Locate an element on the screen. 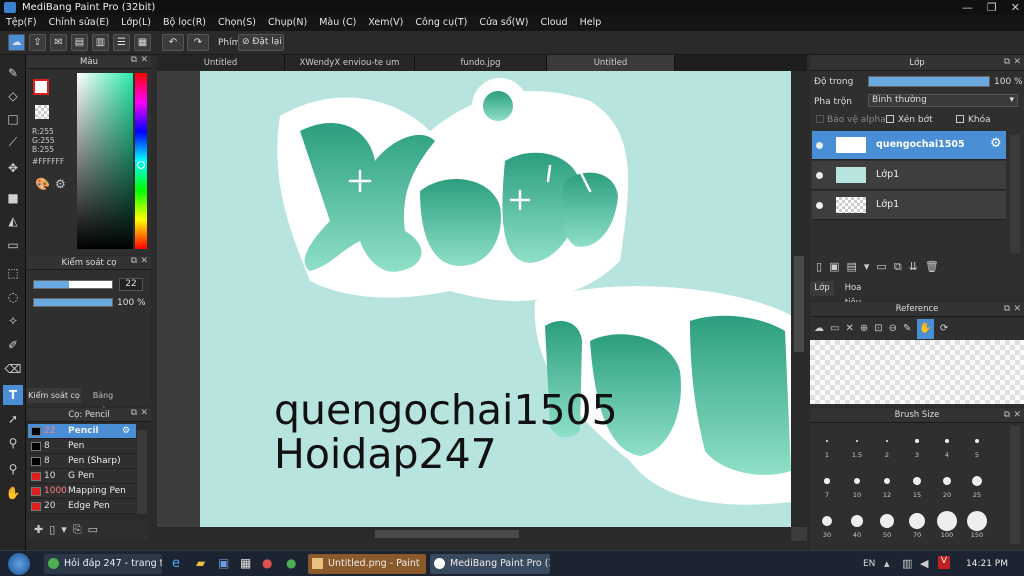 This screenshot has width=1024, height=576. brush-size-value: 22 is located at coordinates (131, 284).